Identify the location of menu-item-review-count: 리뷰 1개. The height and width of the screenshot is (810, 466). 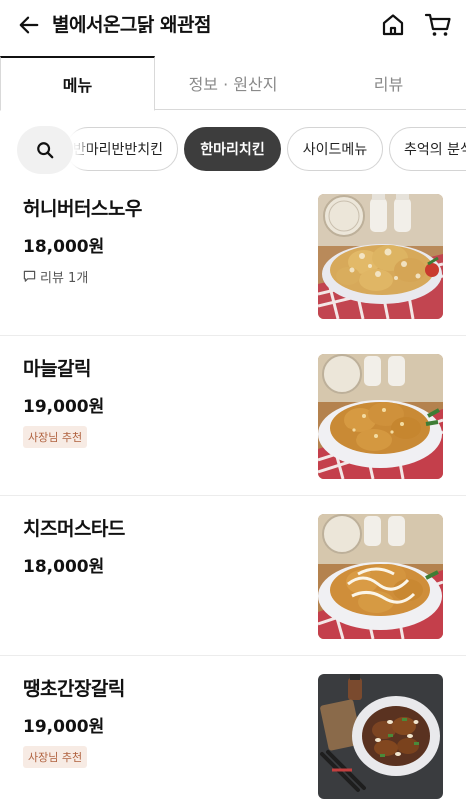
(55, 276).